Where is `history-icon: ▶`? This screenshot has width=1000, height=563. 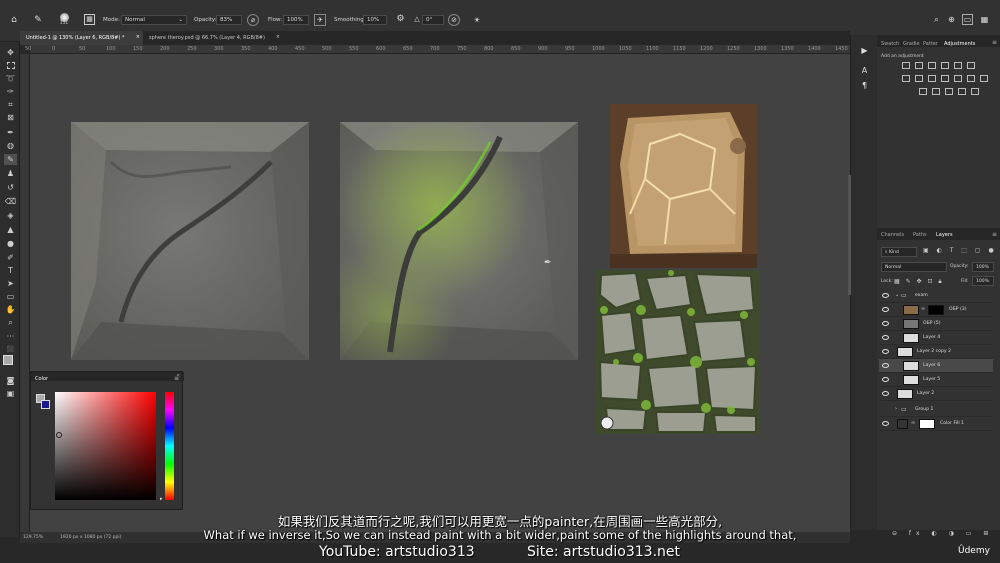
history-icon: ▶ is located at coordinates (864, 50).